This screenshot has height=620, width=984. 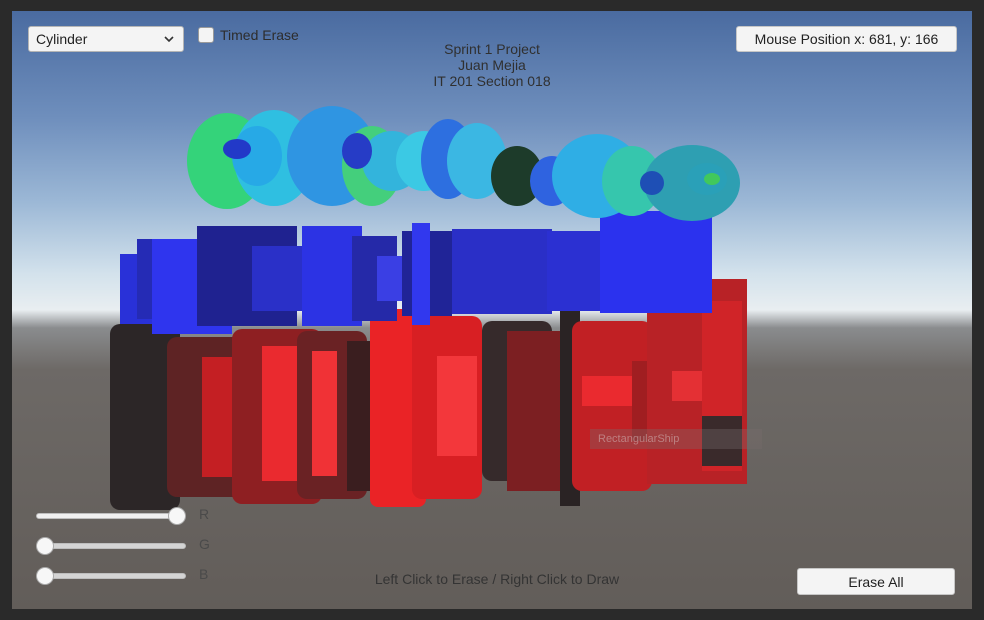 I want to click on header-line-2: Juan Mejia, so click(x=492, y=65).